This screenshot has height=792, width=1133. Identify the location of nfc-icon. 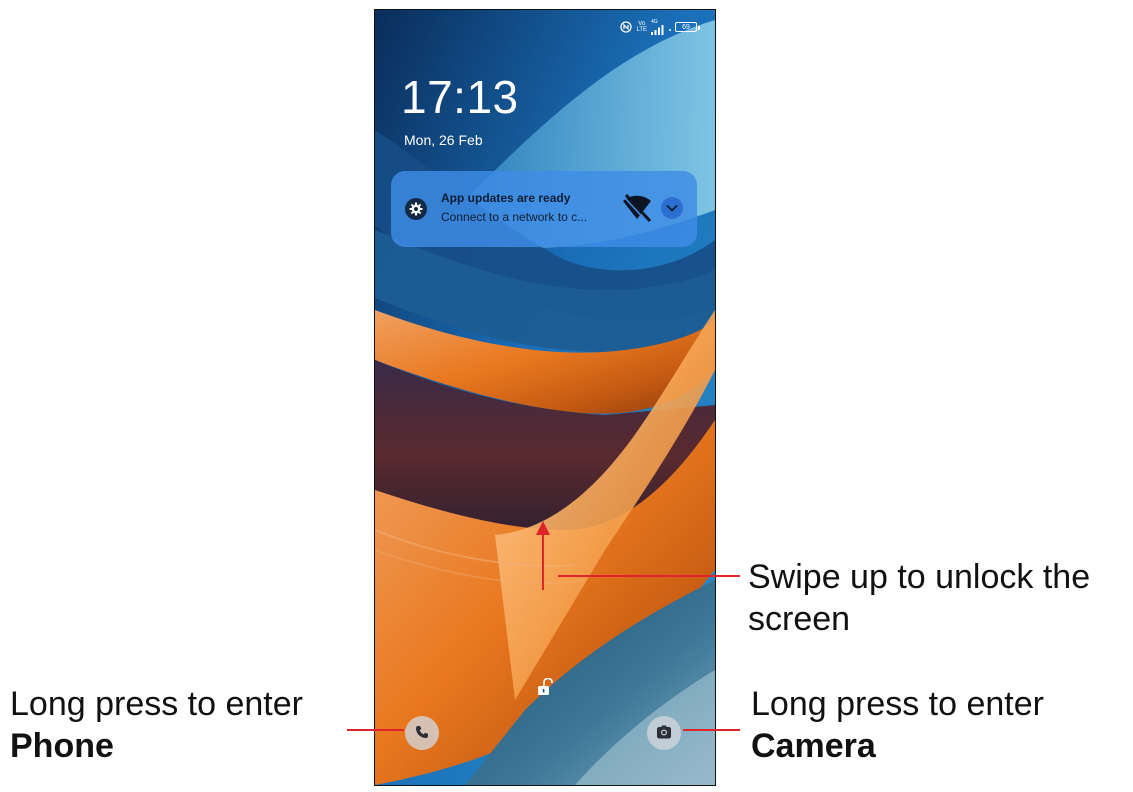
(626, 27).